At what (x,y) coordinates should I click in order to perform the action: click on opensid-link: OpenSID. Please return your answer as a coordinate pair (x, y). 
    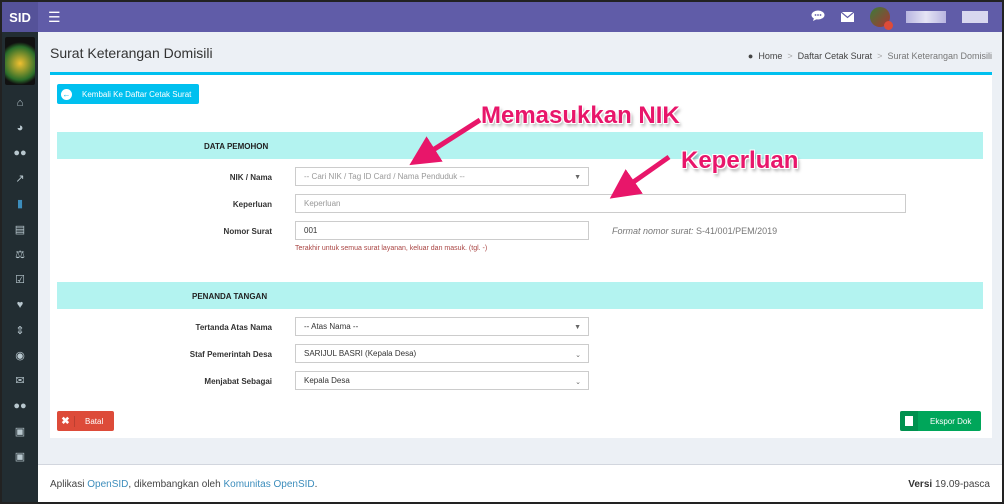
    Looking at the image, I should click on (107, 484).